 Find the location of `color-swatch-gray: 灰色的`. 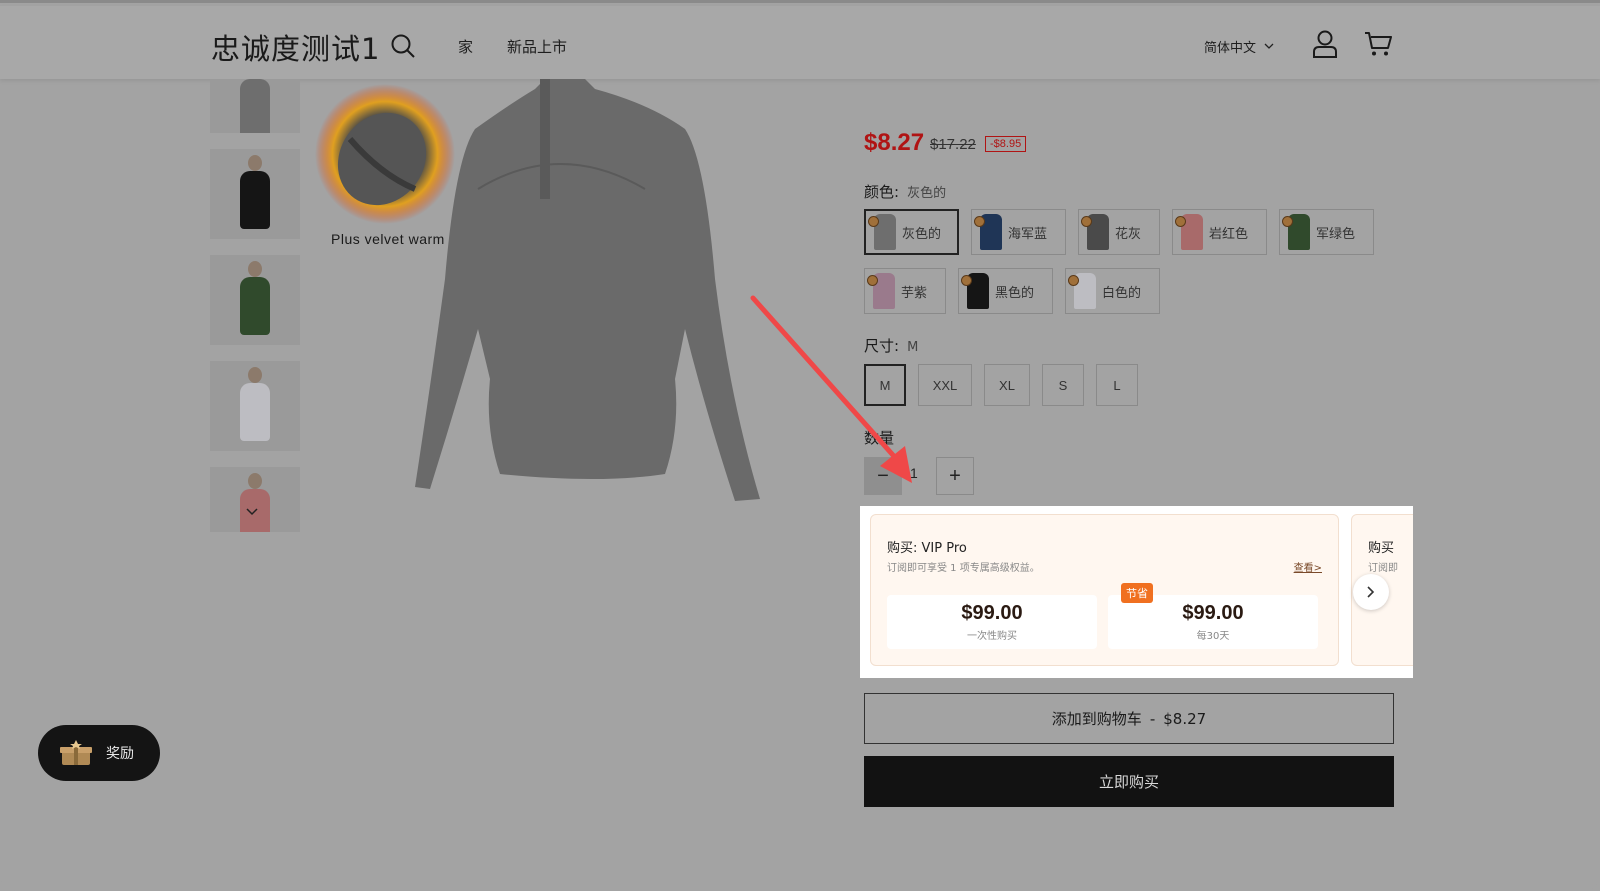

color-swatch-gray: 灰色的 is located at coordinates (911, 232).